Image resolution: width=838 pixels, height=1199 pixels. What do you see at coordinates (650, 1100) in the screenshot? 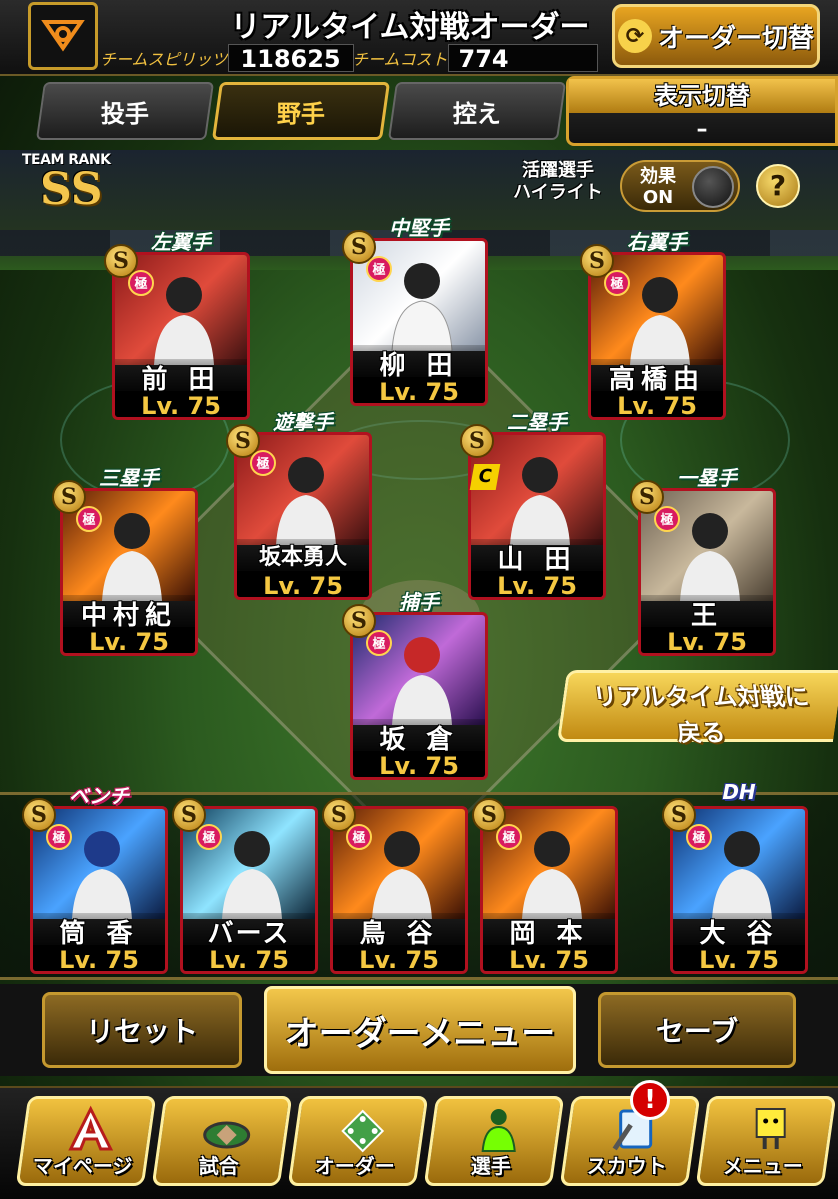
I see `notification-badge: !` at bounding box center [650, 1100].